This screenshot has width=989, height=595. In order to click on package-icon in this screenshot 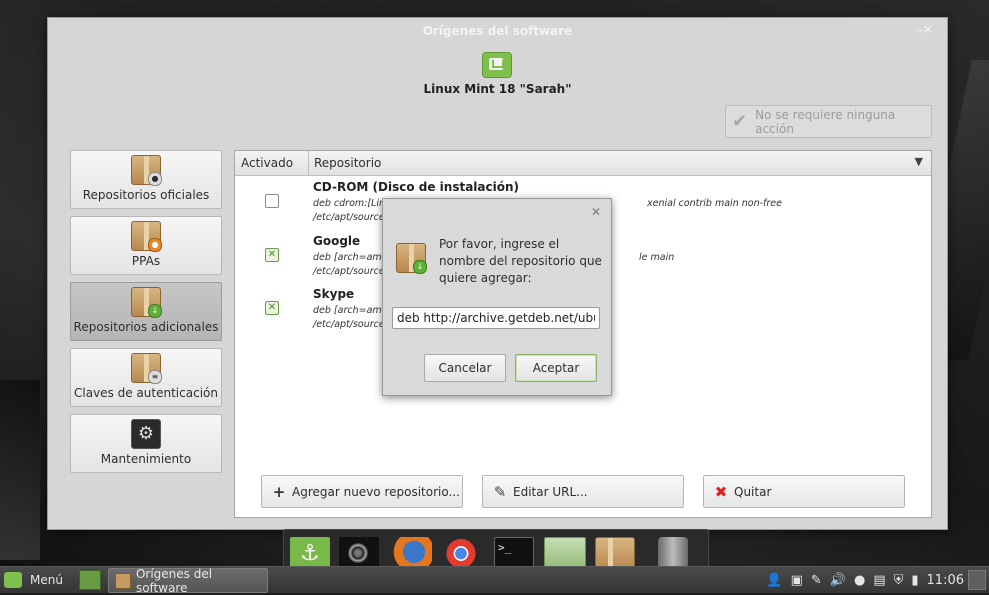, I will do `click(123, 580)`.